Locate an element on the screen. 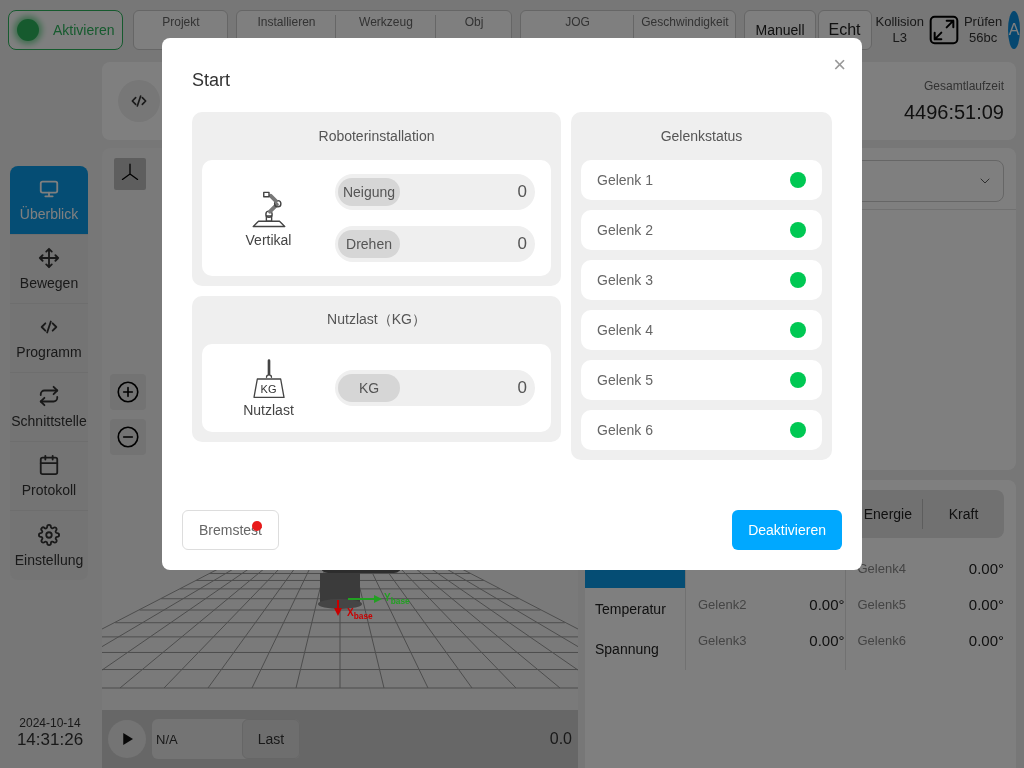  joint-name: Gelenk2 is located at coordinates (722, 604).